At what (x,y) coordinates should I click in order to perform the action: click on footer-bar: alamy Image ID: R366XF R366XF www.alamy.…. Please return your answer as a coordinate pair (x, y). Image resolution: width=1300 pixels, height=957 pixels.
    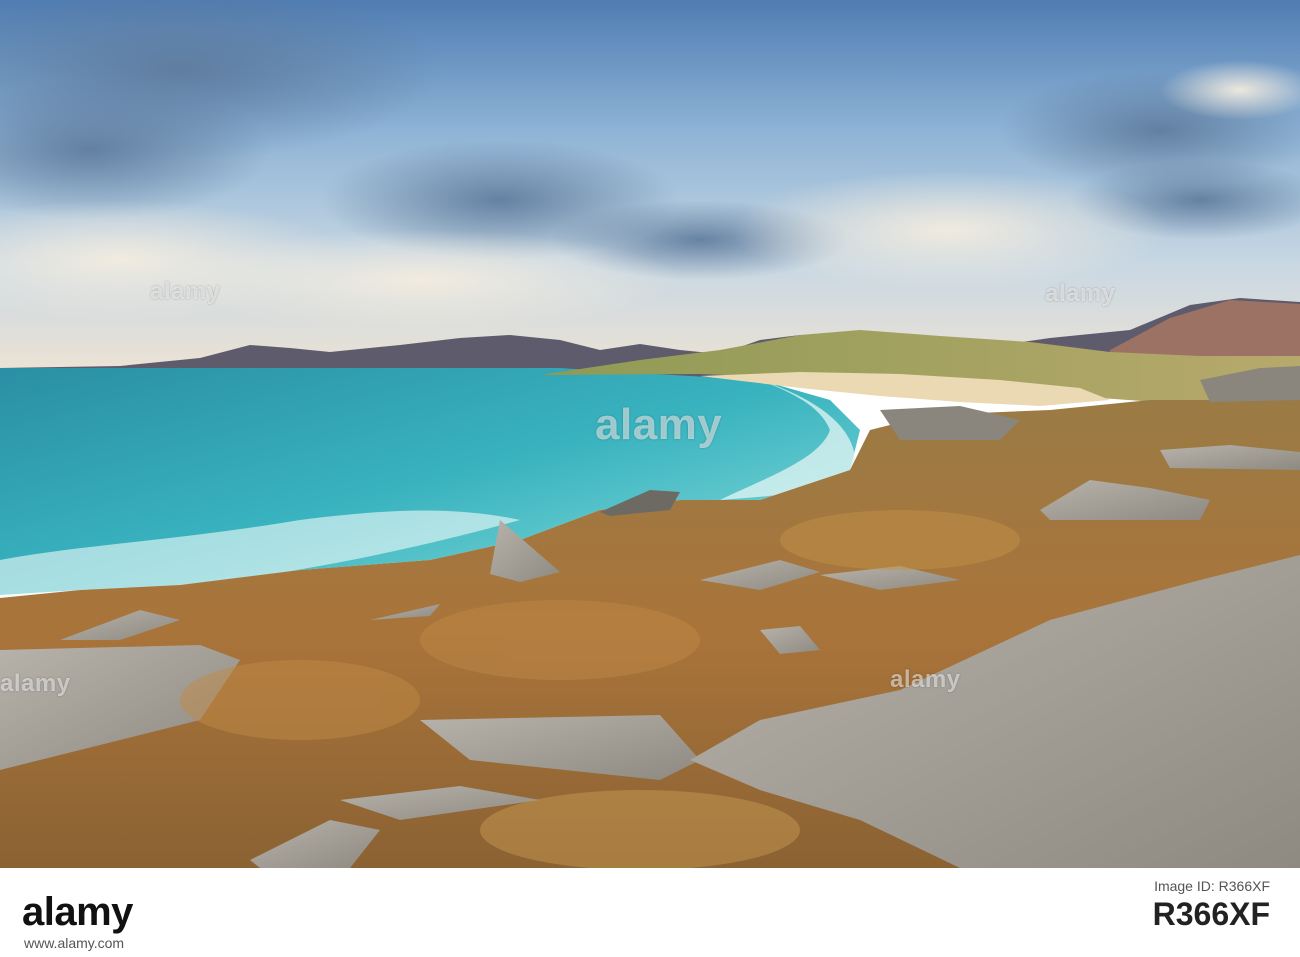
    Looking at the image, I should click on (650, 912).